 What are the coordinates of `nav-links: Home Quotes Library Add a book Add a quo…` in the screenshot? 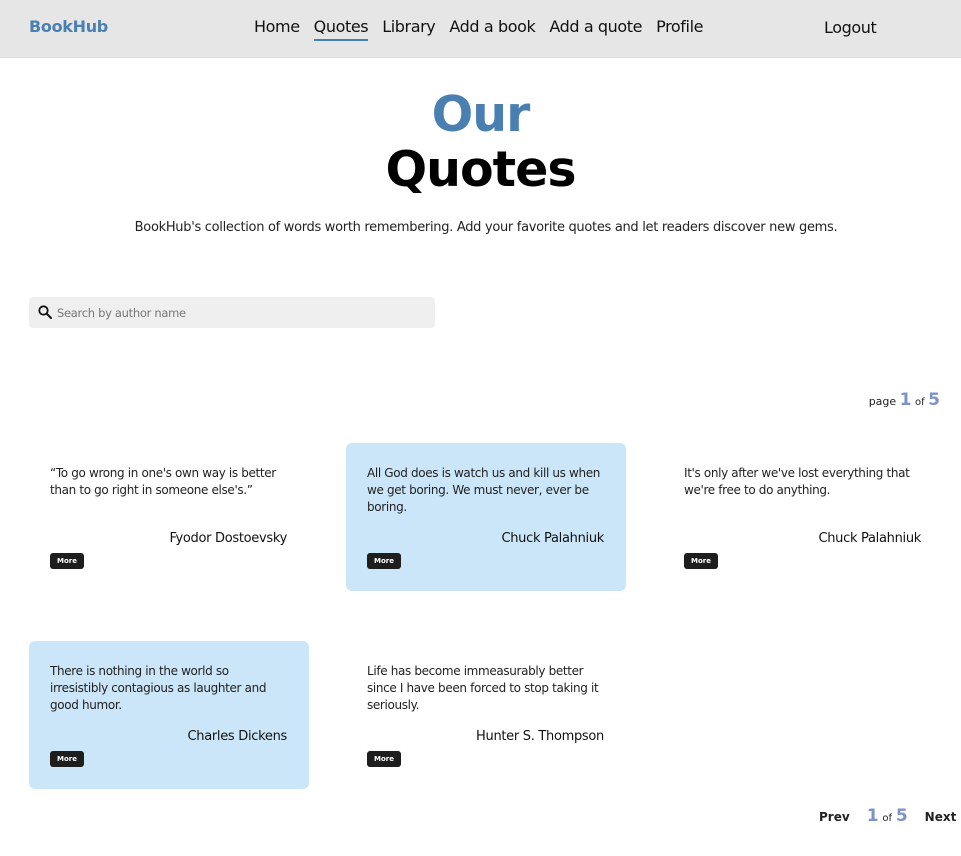 It's located at (478, 29).